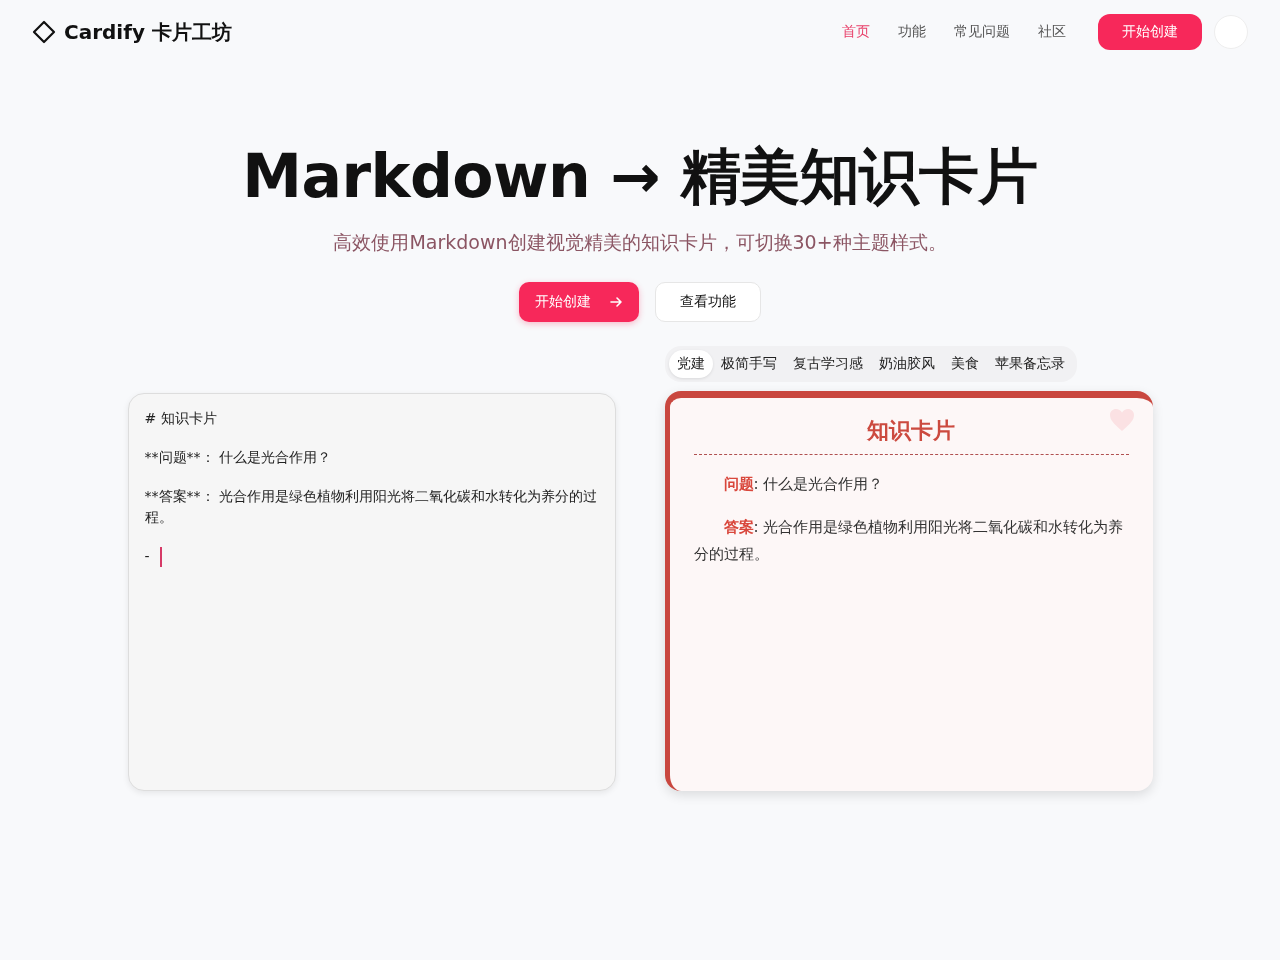 This screenshot has height=960, width=1280. I want to click on nav-link: 常见问题, so click(982, 32).